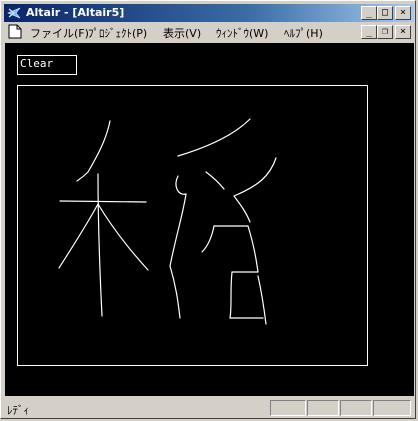 The image size is (418, 421). What do you see at coordinates (209, 13) in the screenshot?
I see `title-bar: Altair - [Altair5] _ □ ×` at bounding box center [209, 13].